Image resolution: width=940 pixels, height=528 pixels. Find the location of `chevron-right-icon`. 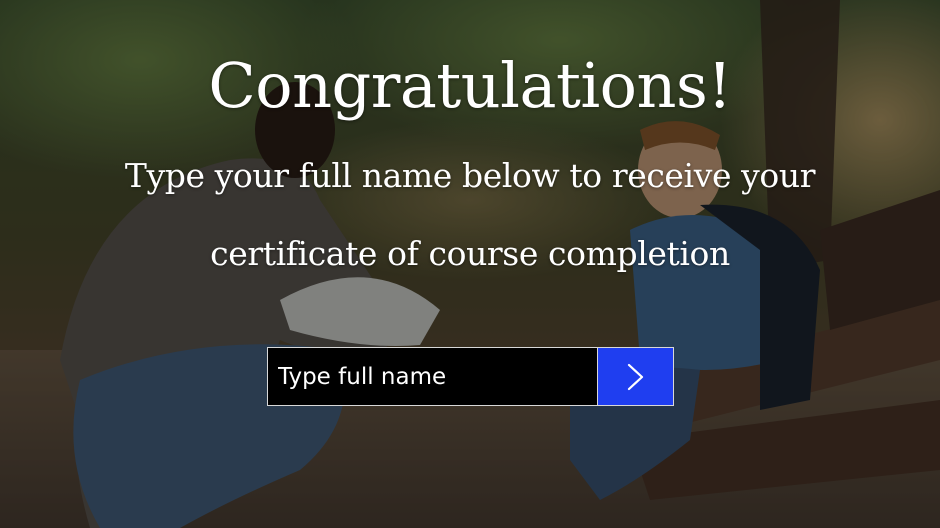

chevron-right-icon is located at coordinates (635, 376).